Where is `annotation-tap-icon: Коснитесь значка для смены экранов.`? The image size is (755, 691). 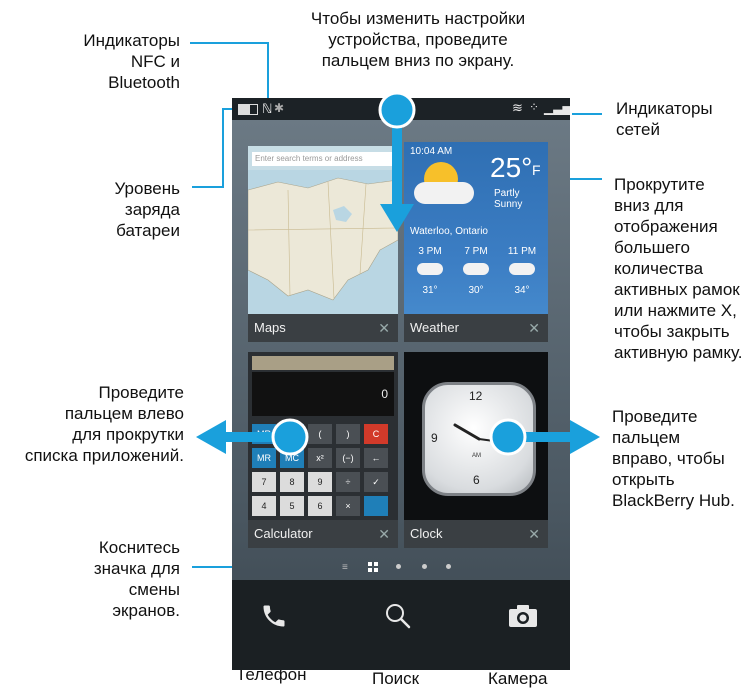 annotation-tap-icon: Коснитесь значка для смены экранов. is located at coordinates (136, 579).